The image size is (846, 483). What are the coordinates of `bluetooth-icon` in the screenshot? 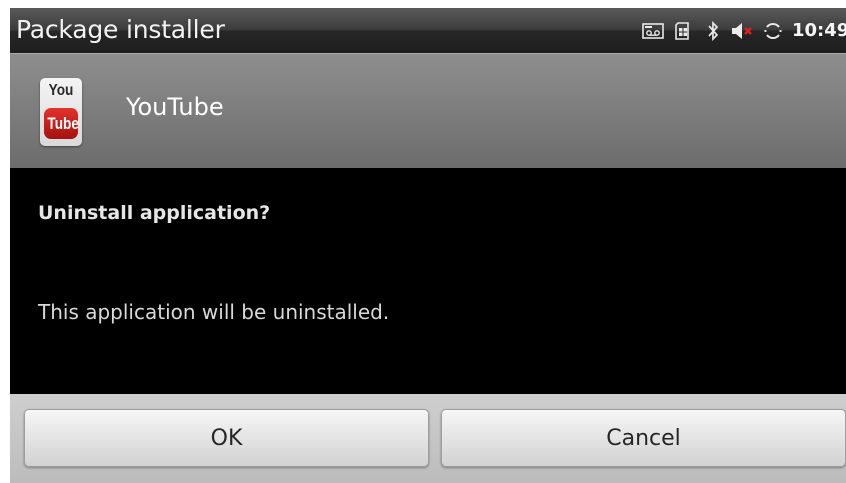 It's located at (713, 30).